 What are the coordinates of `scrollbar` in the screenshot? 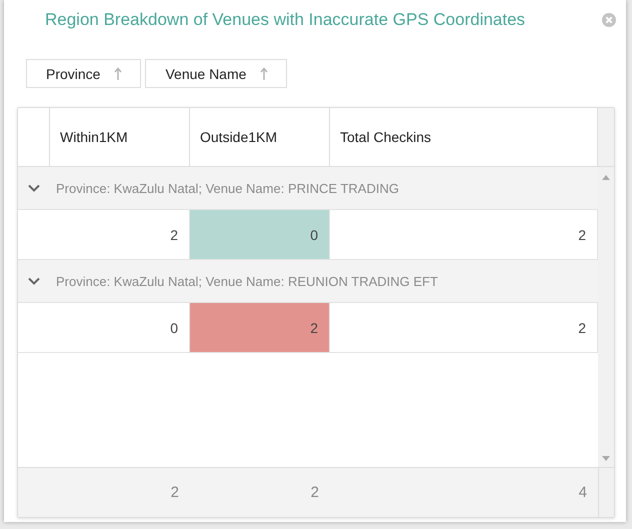 It's located at (606, 317).